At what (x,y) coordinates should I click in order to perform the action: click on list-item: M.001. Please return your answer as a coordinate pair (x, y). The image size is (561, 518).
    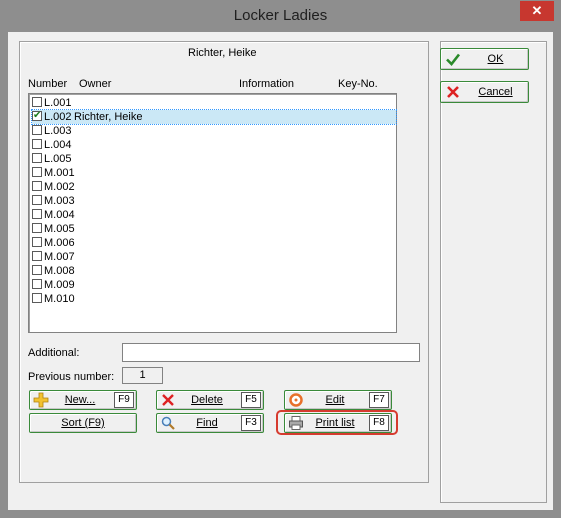
    Looking at the image, I should click on (215, 173).